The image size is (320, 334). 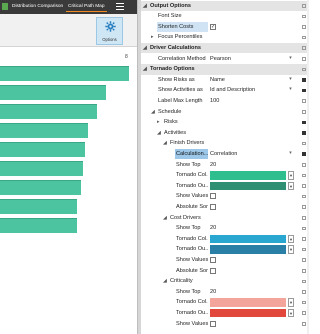 I want to click on property-row: ▸ Risks, so click(x=225, y=122).